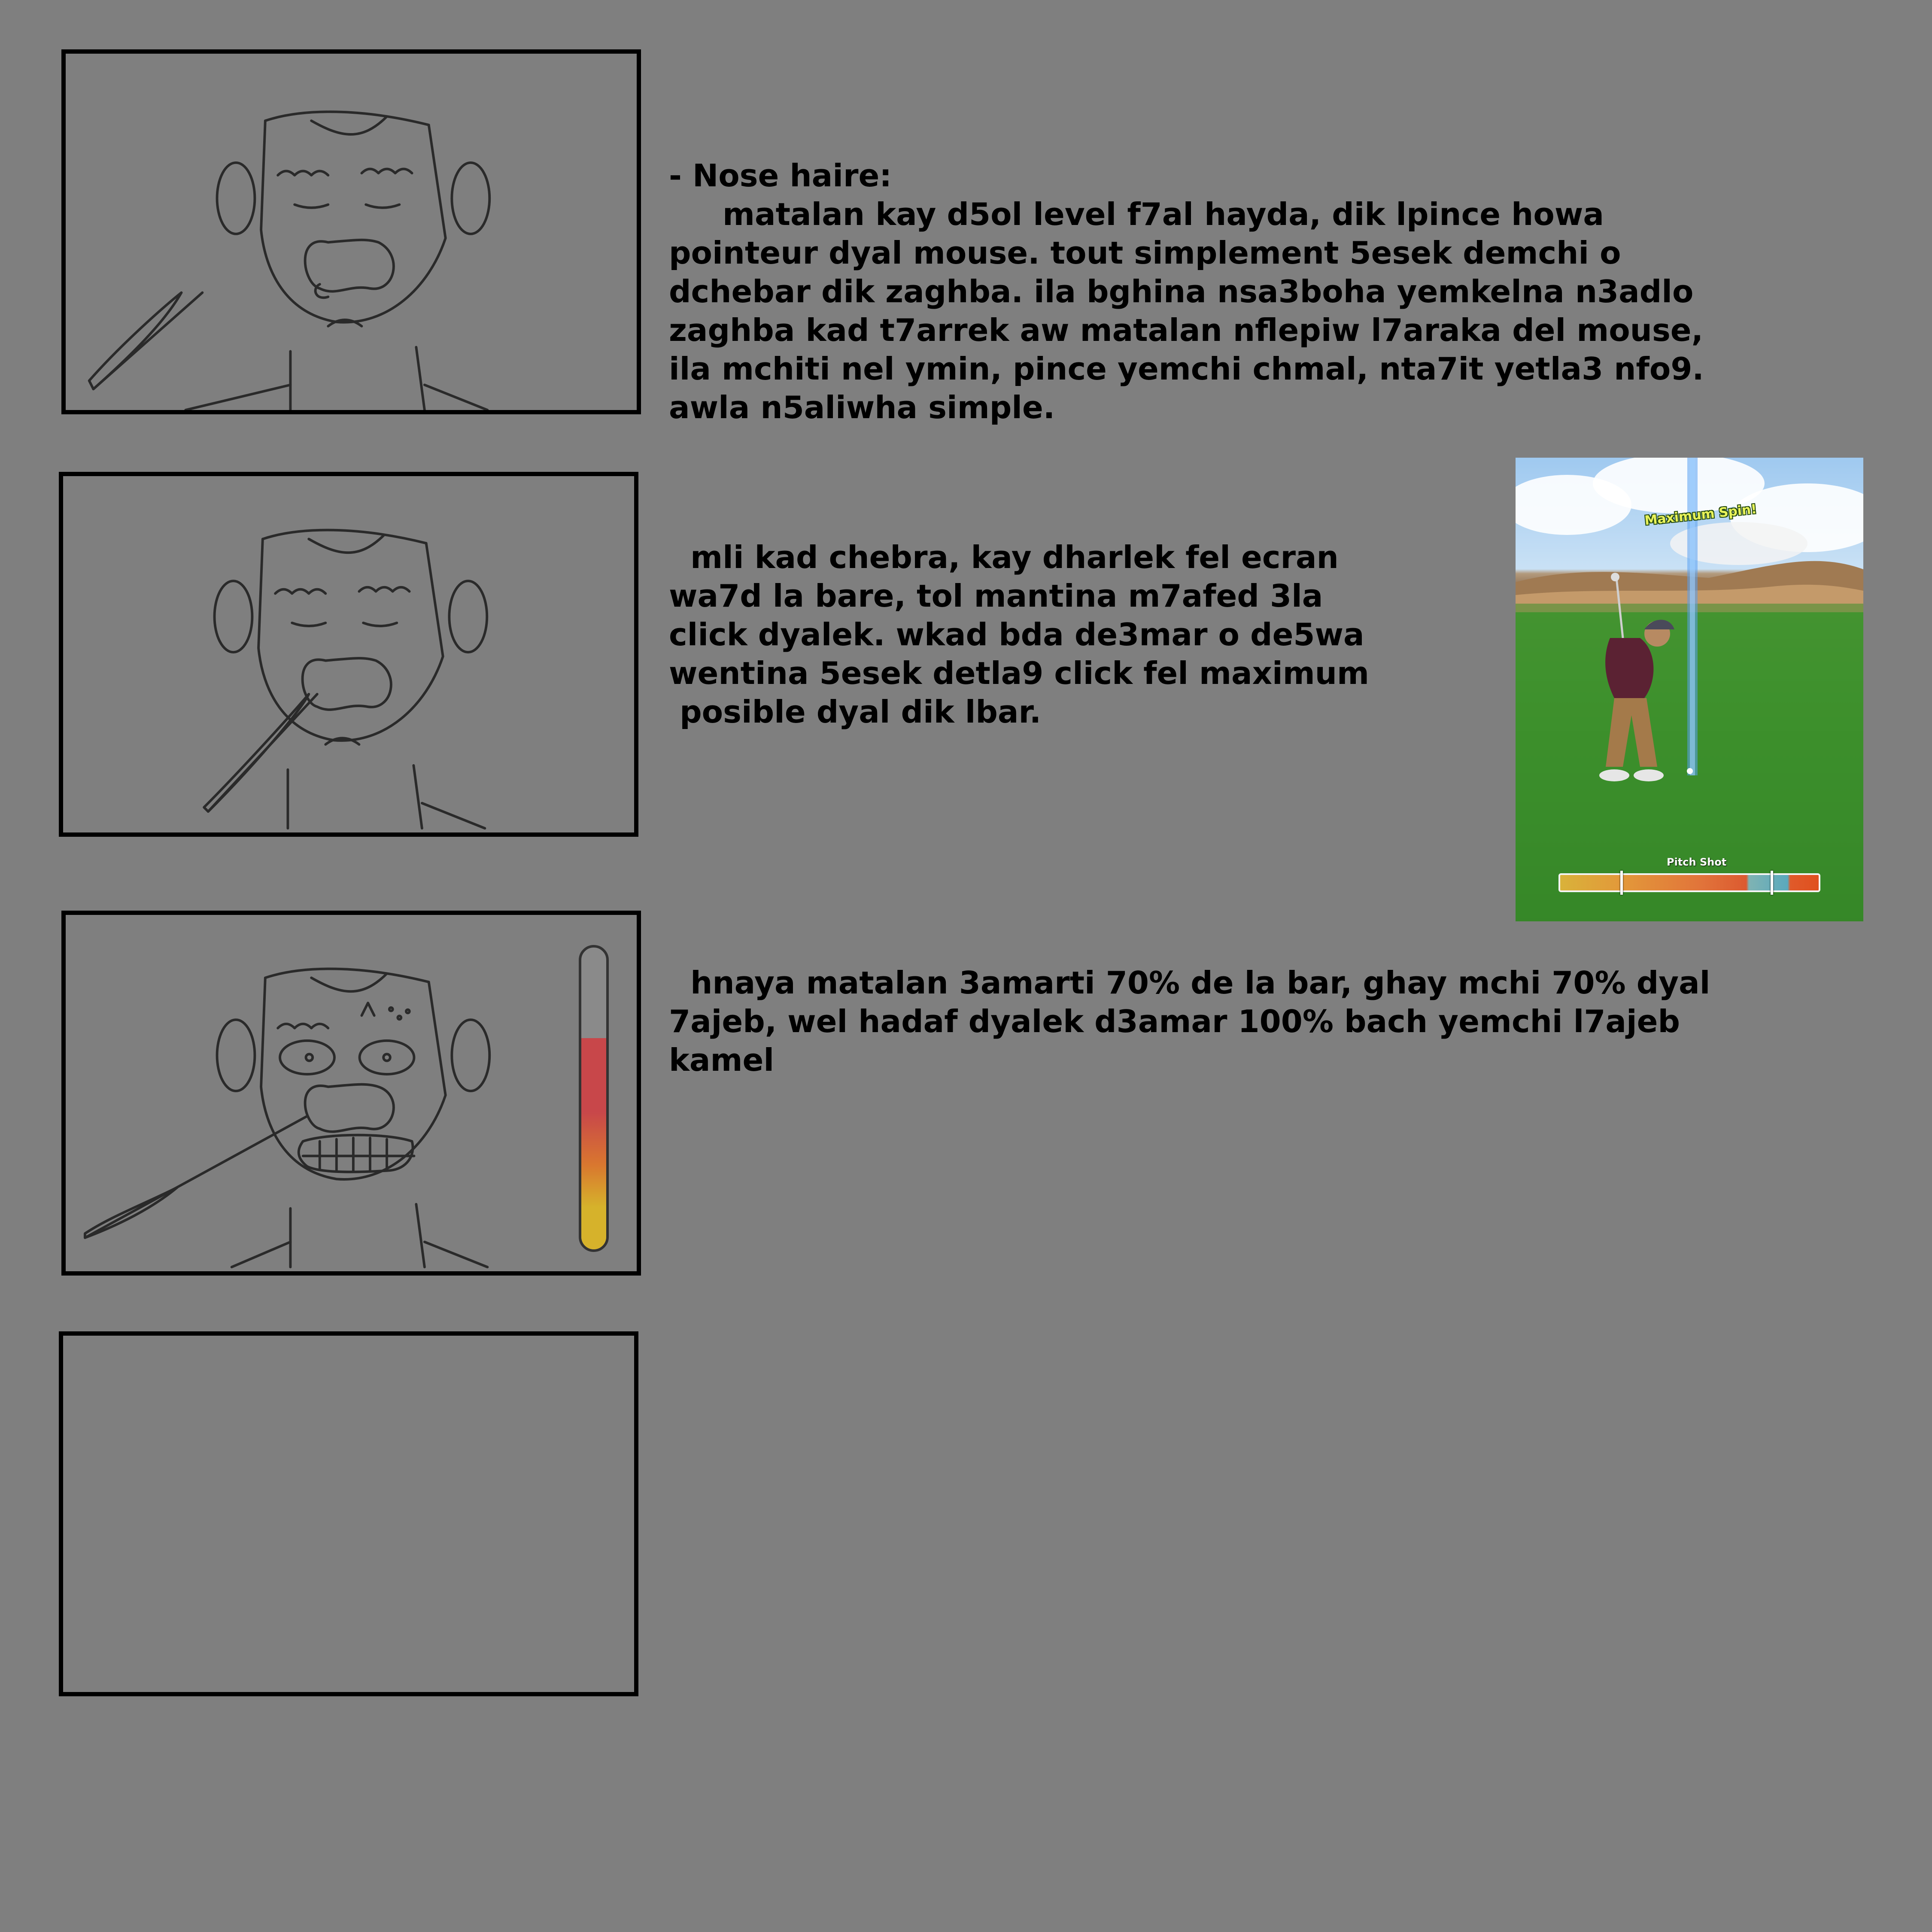 The width and height of the screenshot is (1932, 1932). I want to click on note-heading: - Nose haire:, so click(781, 176).